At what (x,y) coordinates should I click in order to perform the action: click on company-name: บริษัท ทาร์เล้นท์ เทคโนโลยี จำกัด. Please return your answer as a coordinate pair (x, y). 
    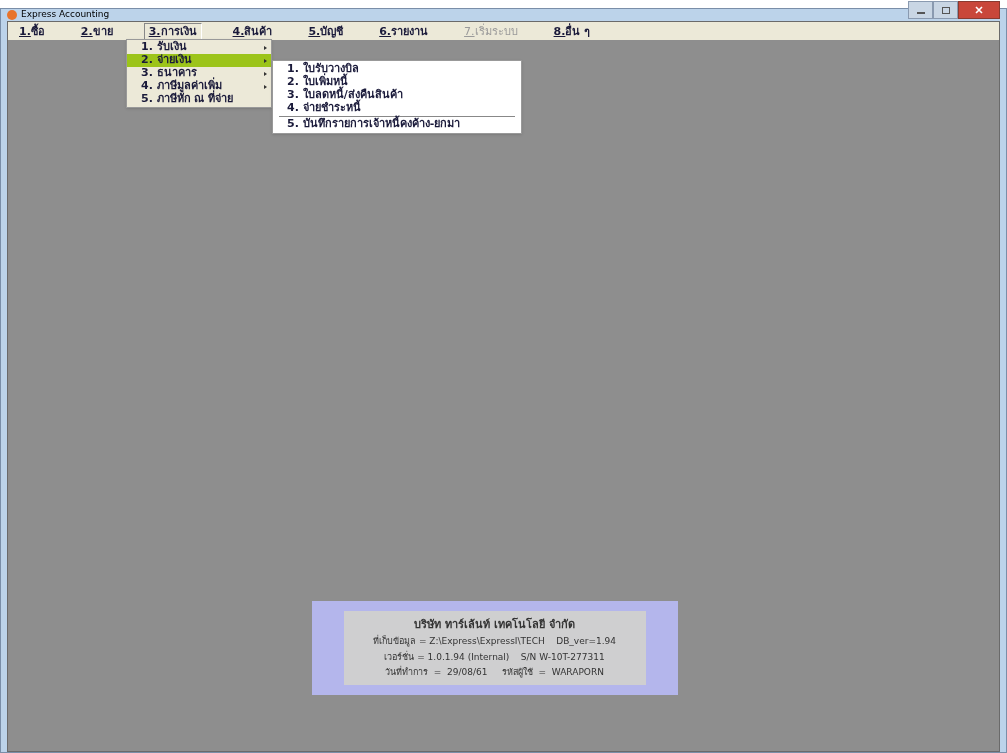
    Looking at the image, I should click on (494, 624).